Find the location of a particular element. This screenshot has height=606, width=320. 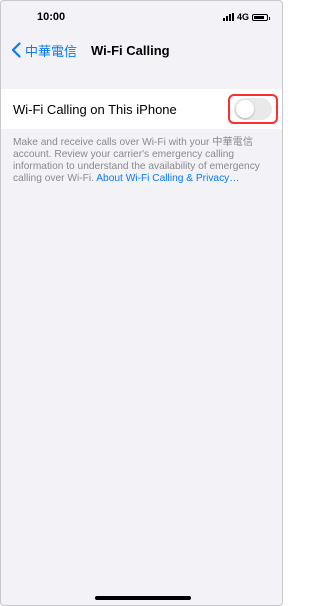

toggle-knob is located at coordinates (245, 109).